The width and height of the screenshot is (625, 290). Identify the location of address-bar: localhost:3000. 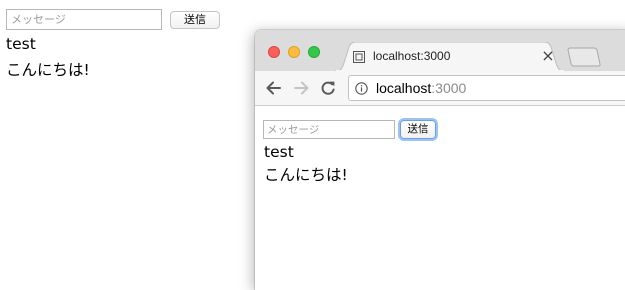
(486, 88).